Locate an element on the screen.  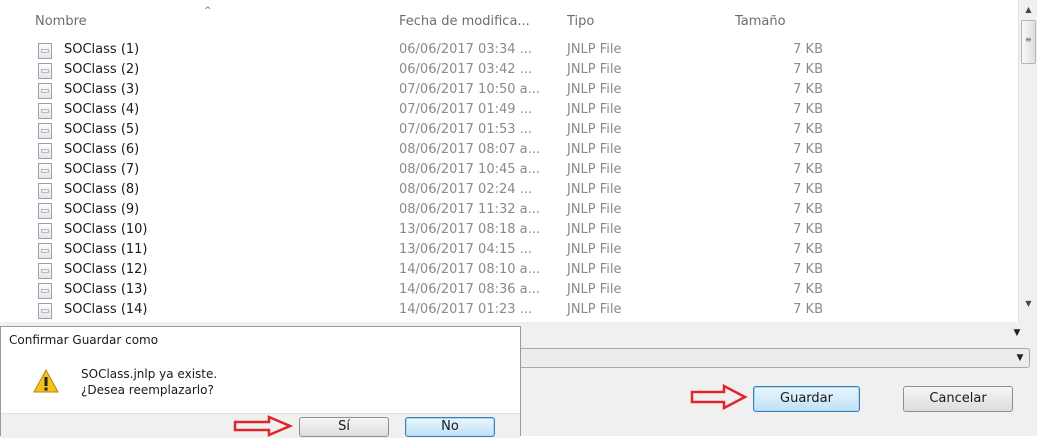
scroll-down-icon: ▼ is located at coordinates (1028, 304).